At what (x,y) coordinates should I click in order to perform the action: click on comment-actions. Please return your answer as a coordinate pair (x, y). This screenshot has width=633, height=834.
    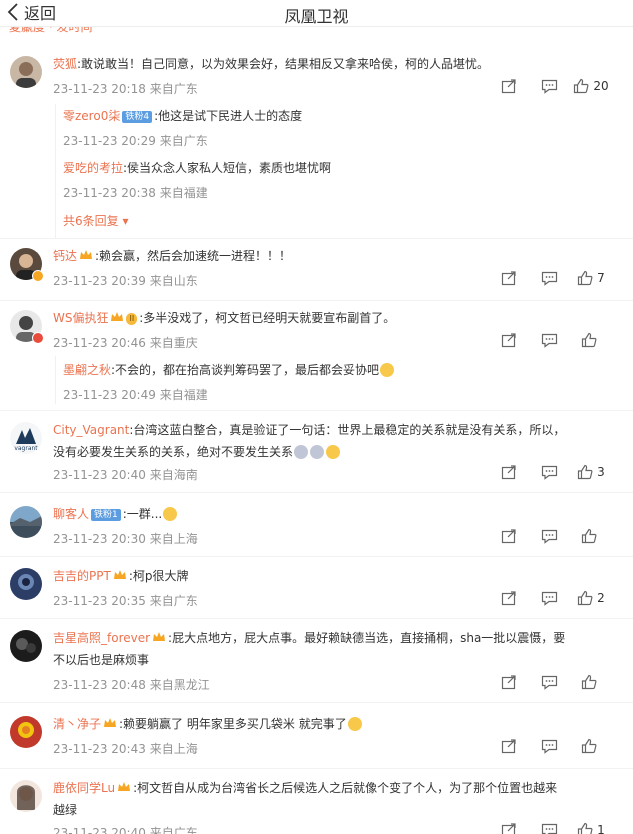
    Looking at the image, I should click on (551, 682).